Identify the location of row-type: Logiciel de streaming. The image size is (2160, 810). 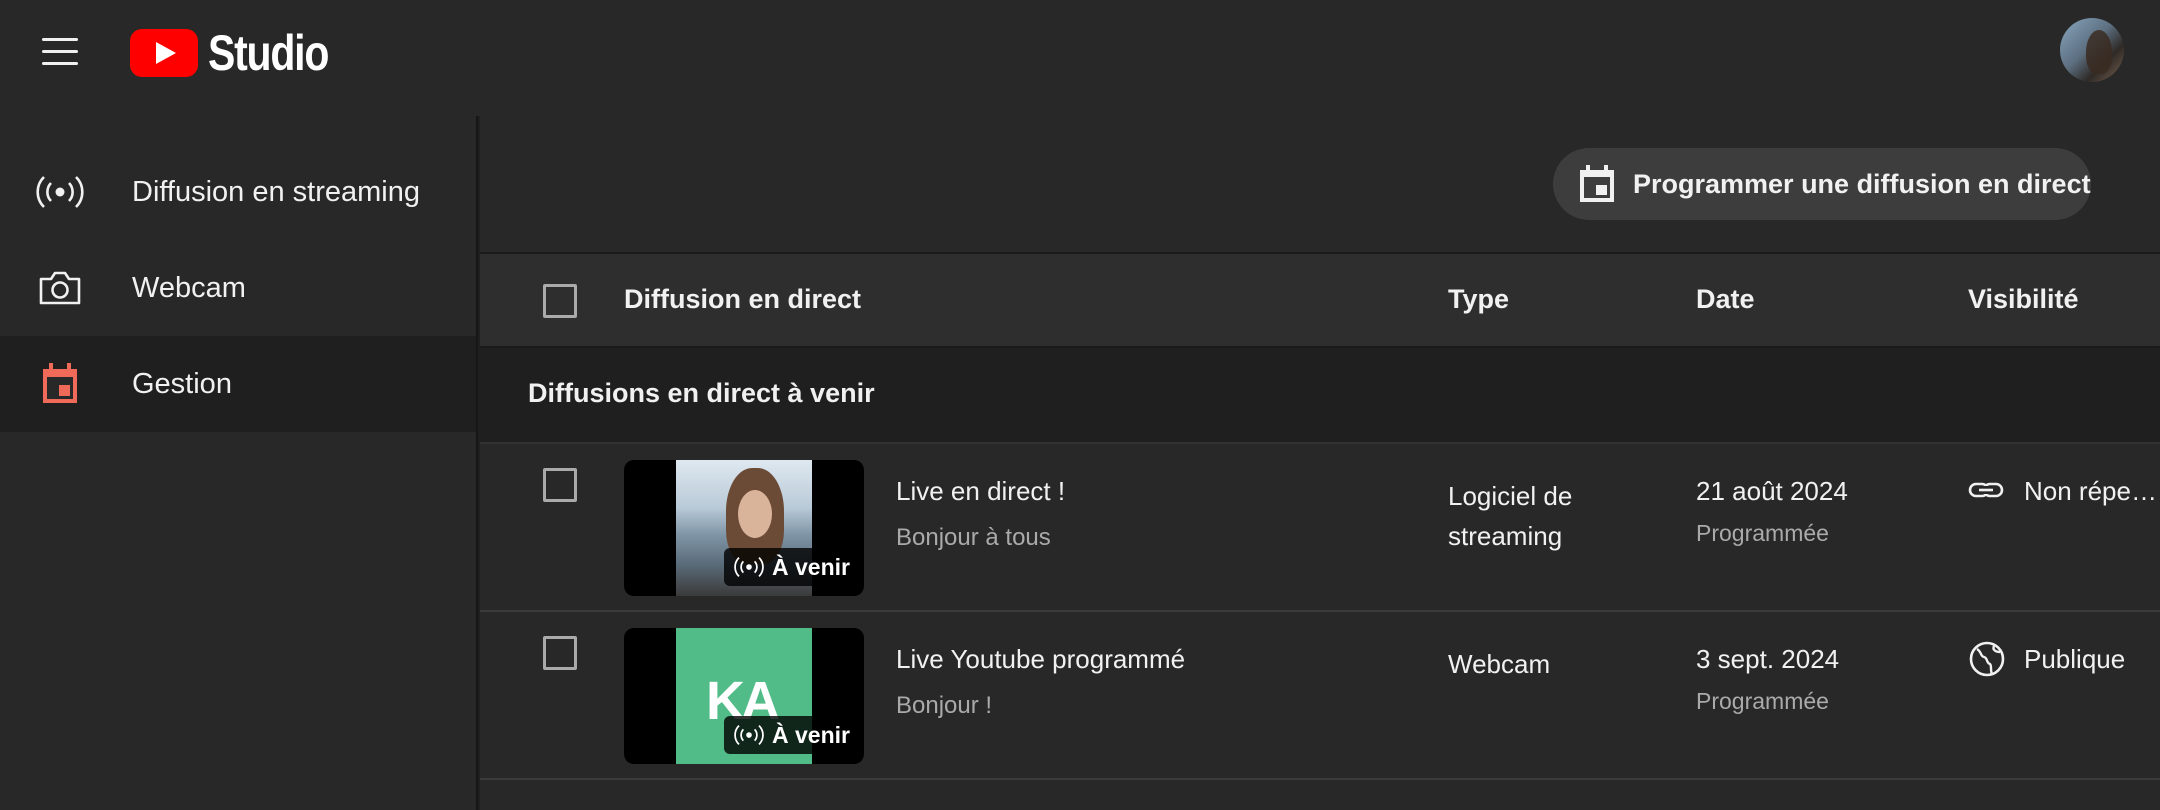
(1510, 516).